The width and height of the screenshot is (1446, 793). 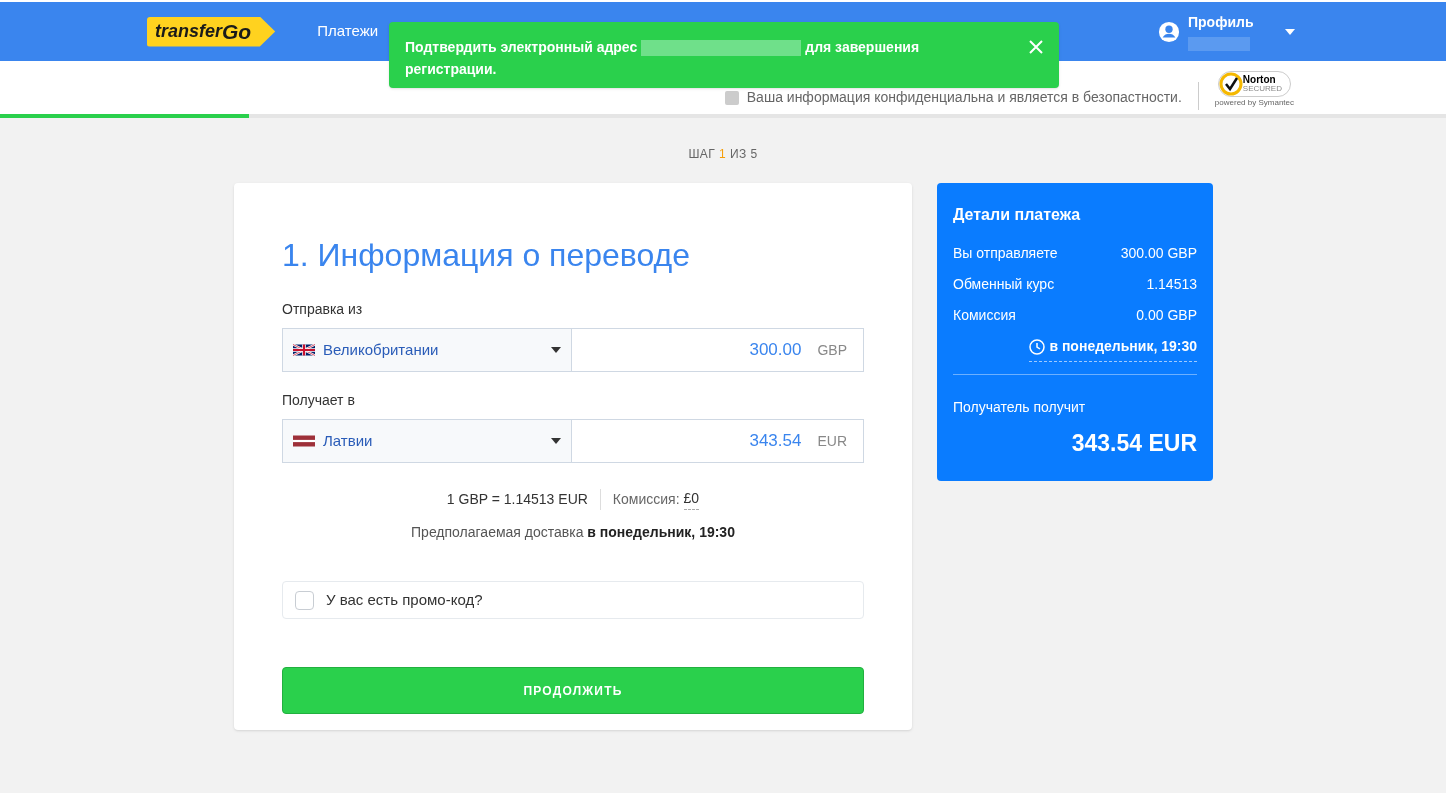 I want to click on detail-label: Комиссия, so click(x=984, y=315).